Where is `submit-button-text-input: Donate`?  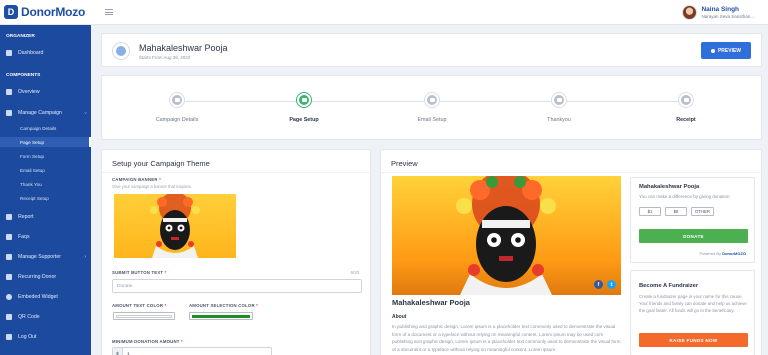 submit-button-text-input: Donate is located at coordinates (237, 286).